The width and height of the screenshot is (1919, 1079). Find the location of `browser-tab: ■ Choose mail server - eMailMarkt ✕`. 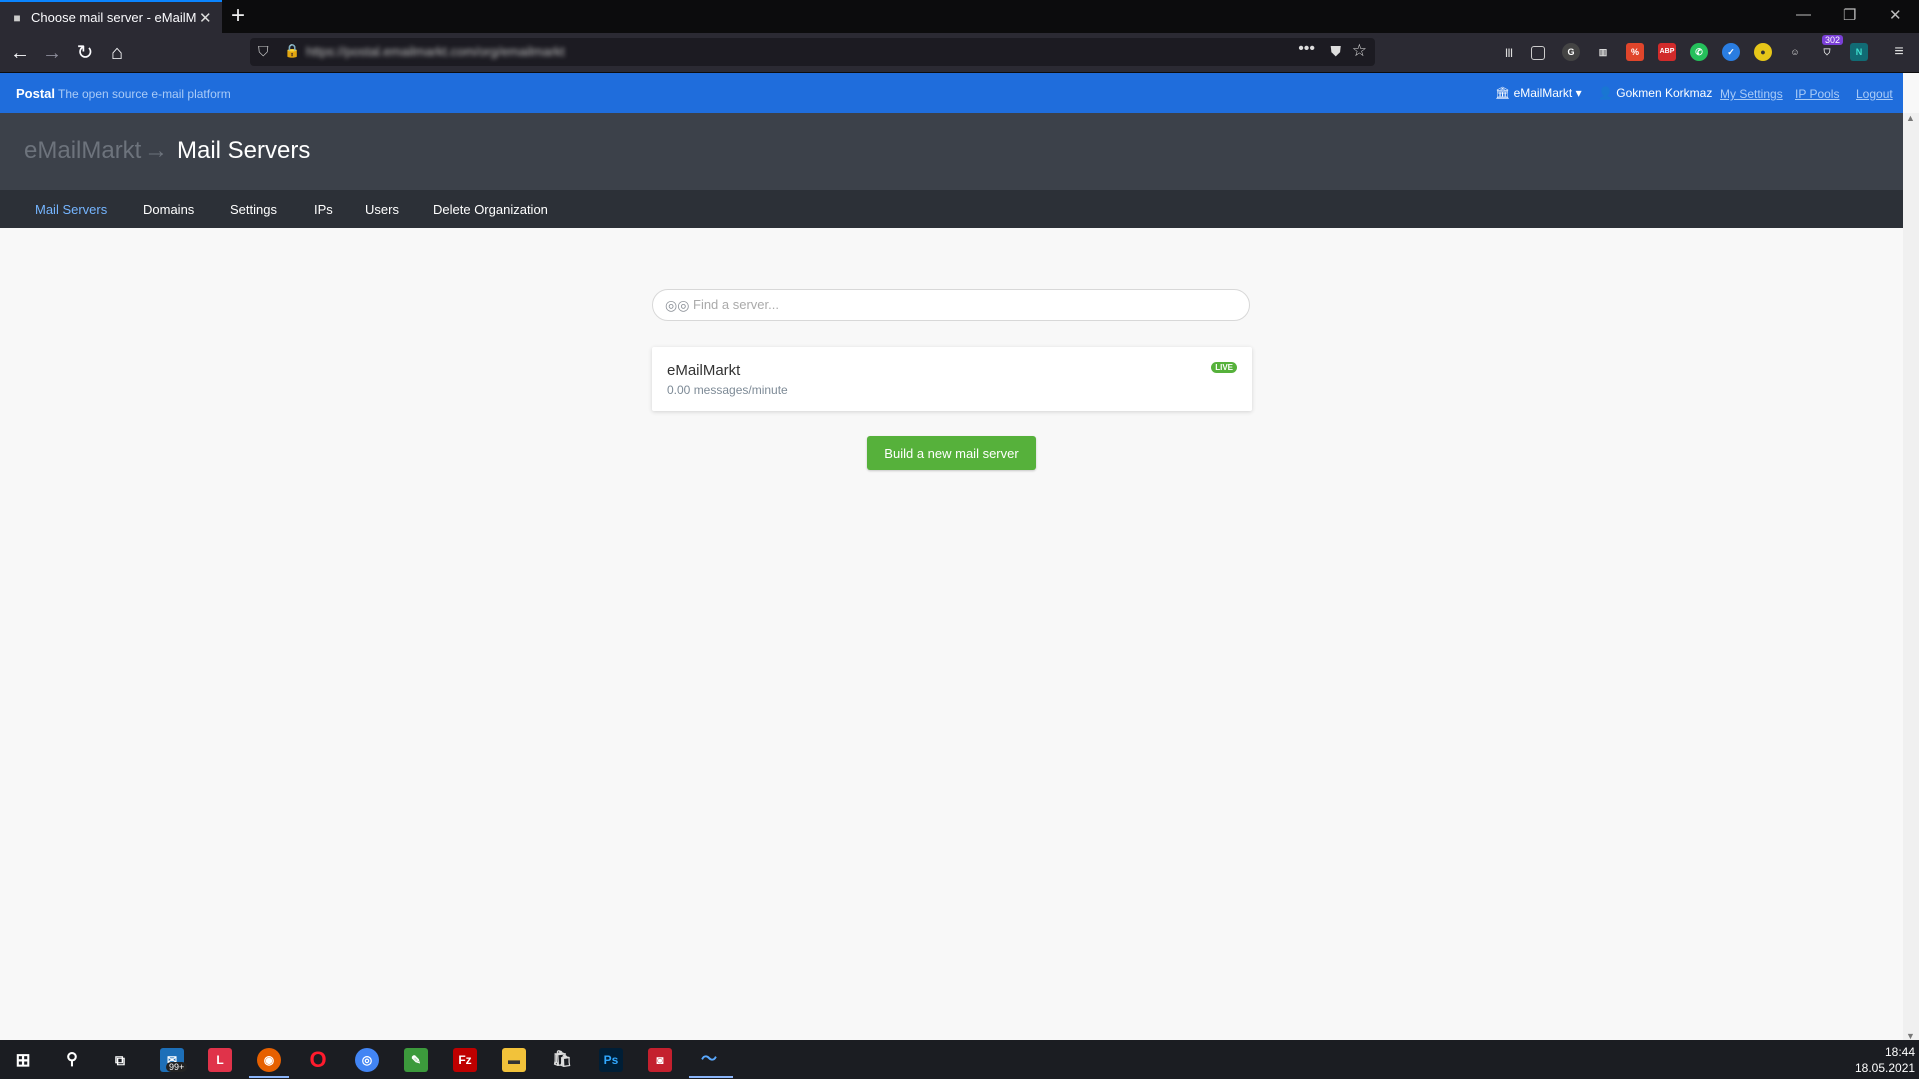

browser-tab: ■ Choose mail server - eMailMarkt ✕ is located at coordinates (111, 16).